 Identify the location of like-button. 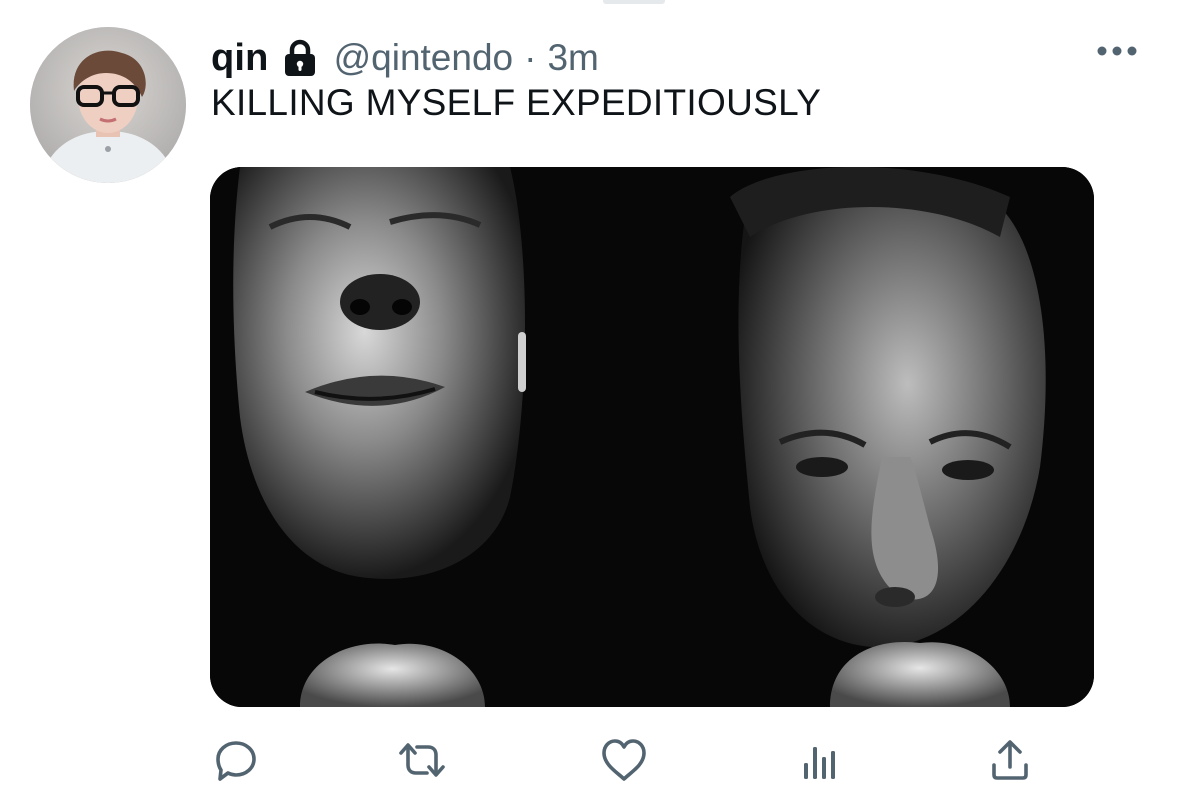
(624, 760).